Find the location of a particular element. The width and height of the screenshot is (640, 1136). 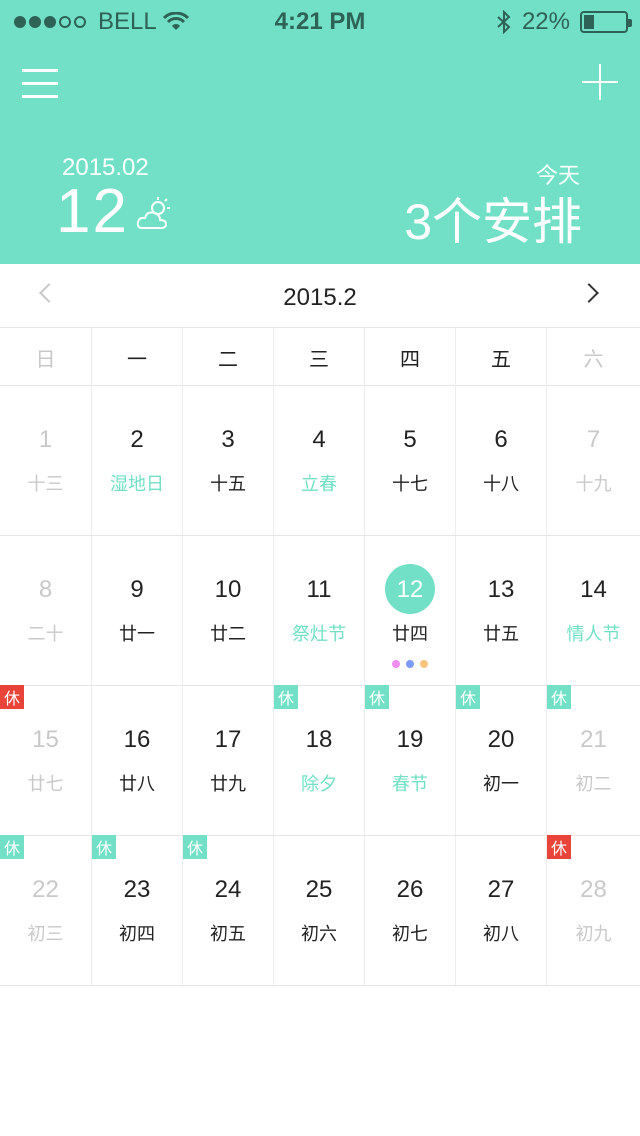

battery-icon is located at coordinates (606, 22).